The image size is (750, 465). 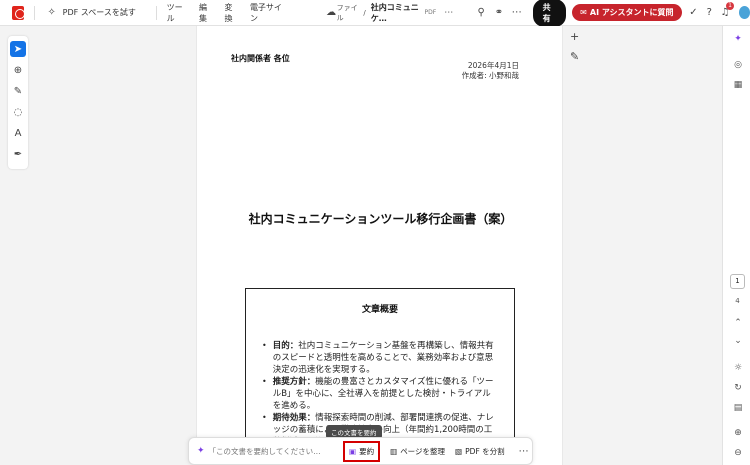 What do you see at coordinates (738, 85) in the screenshot?
I see `thumbnails-icon: ▦` at bounding box center [738, 85].